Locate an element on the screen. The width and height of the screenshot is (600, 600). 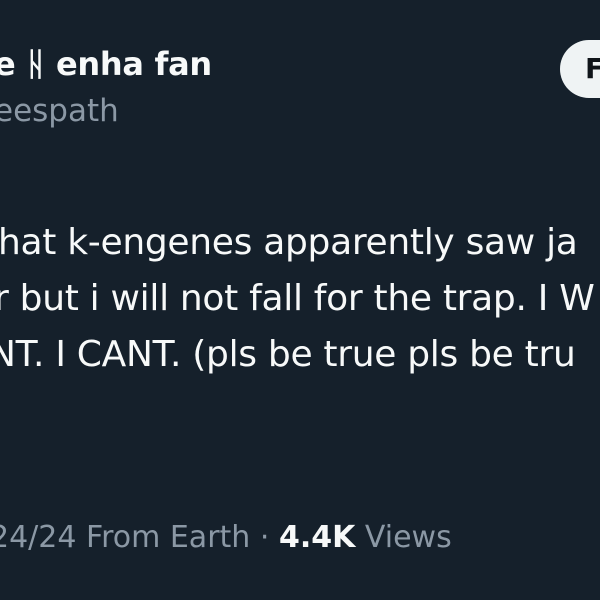
views-count: 4.4K is located at coordinates (317, 537).